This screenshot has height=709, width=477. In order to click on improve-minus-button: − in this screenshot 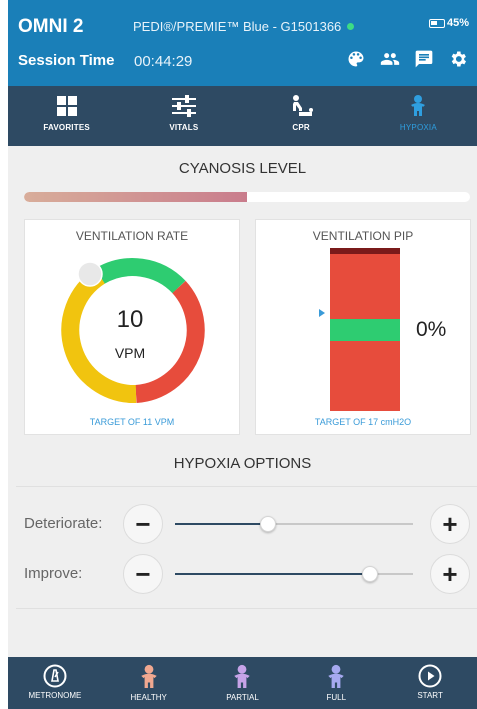, I will do `click(143, 574)`.